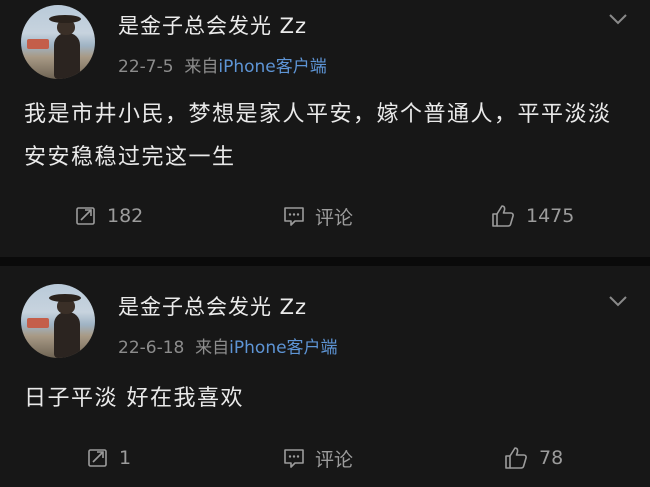 This screenshot has width=650, height=487. I want to click on post-source-label: 来自, so click(212, 348).